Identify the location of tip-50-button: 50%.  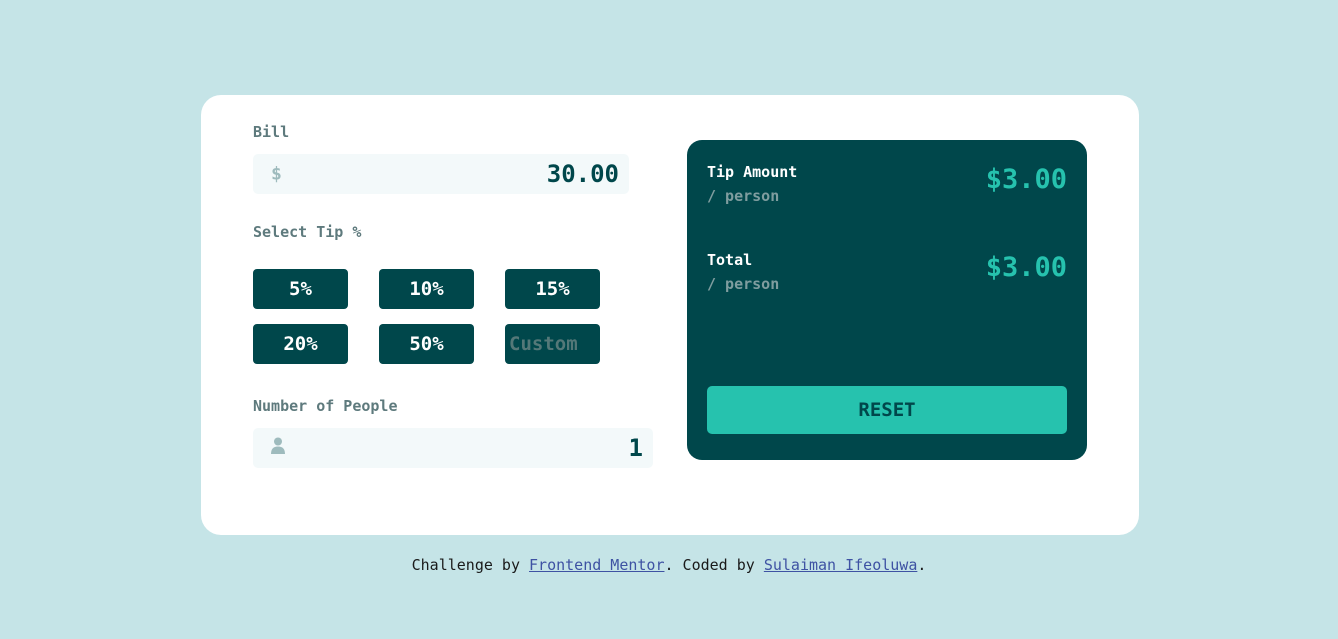
(426, 344).